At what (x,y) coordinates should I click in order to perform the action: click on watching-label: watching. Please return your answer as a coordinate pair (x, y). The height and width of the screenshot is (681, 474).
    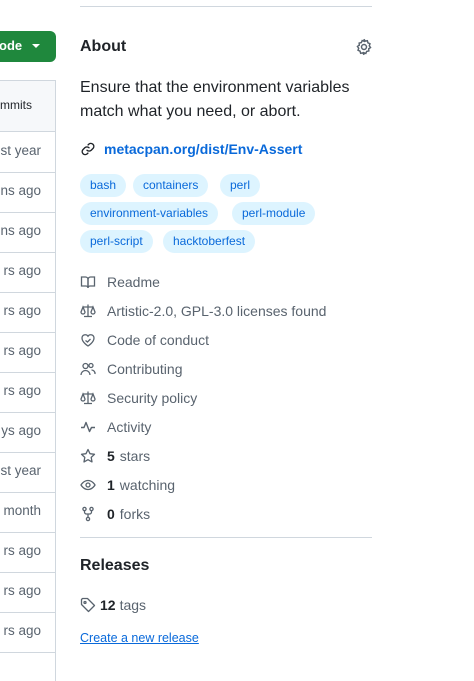
    Looking at the image, I should click on (147, 485).